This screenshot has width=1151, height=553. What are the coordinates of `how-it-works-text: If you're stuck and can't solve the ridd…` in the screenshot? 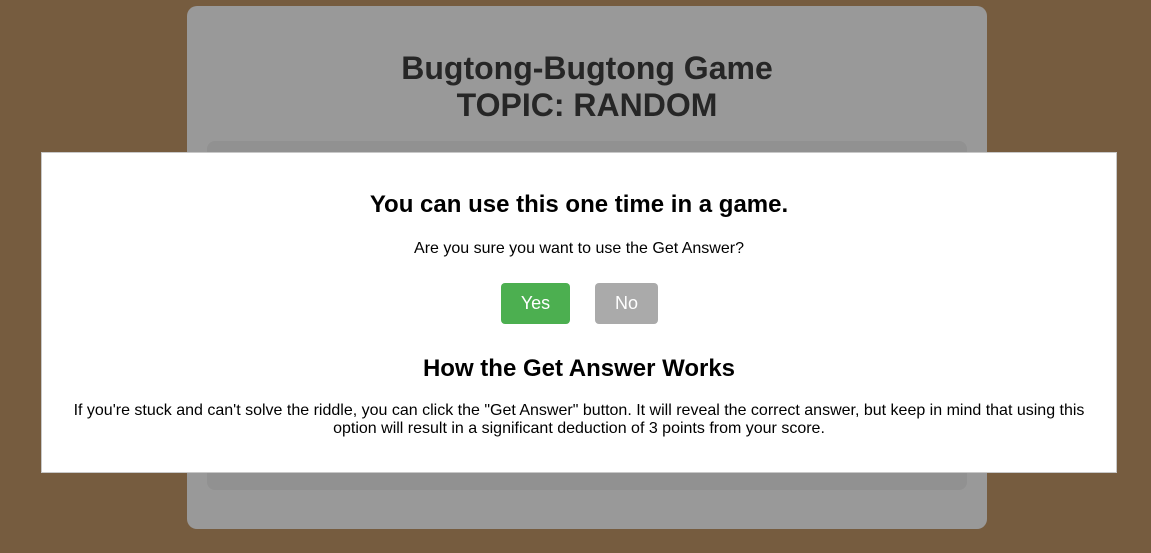 It's located at (579, 419).